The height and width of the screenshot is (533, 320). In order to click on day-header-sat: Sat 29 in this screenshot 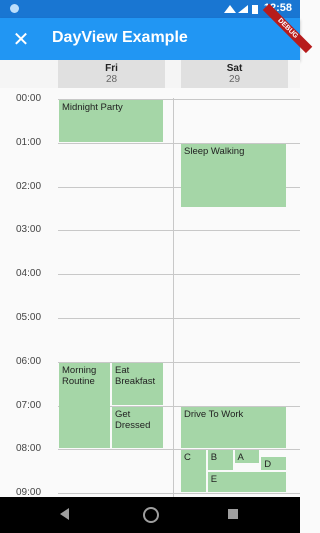, I will do `click(234, 74)`.